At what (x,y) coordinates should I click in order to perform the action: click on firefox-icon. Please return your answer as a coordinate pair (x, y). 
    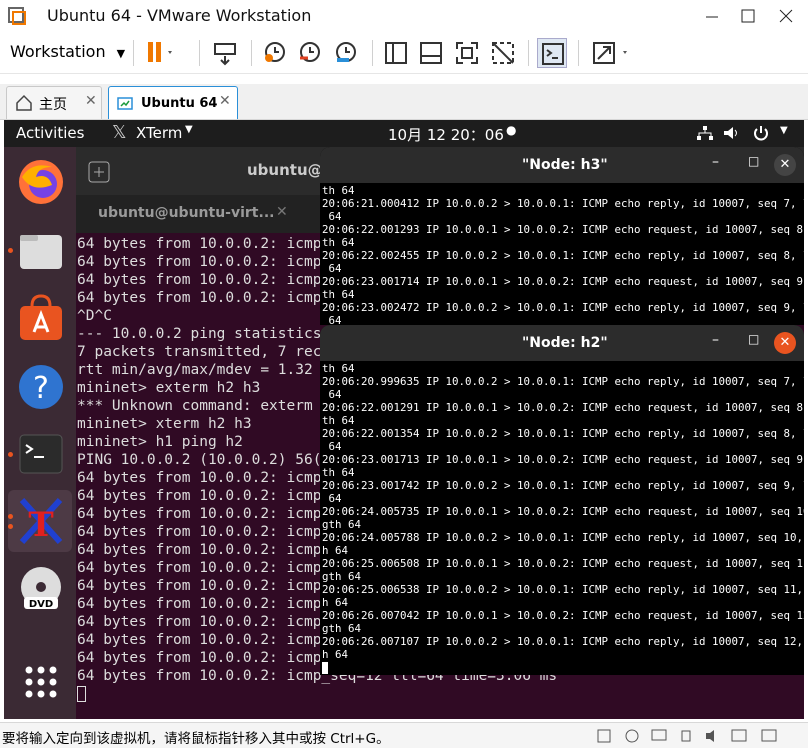
    Looking at the image, I should click on (41, 182).